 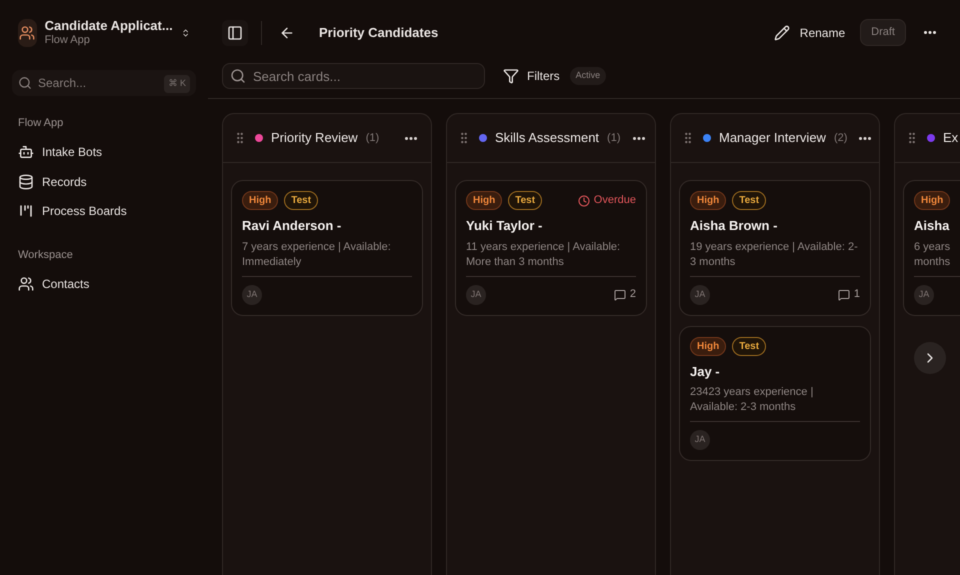 I want to click on candidate-name: Ravi Anderson -, so click(x=292, y=226).